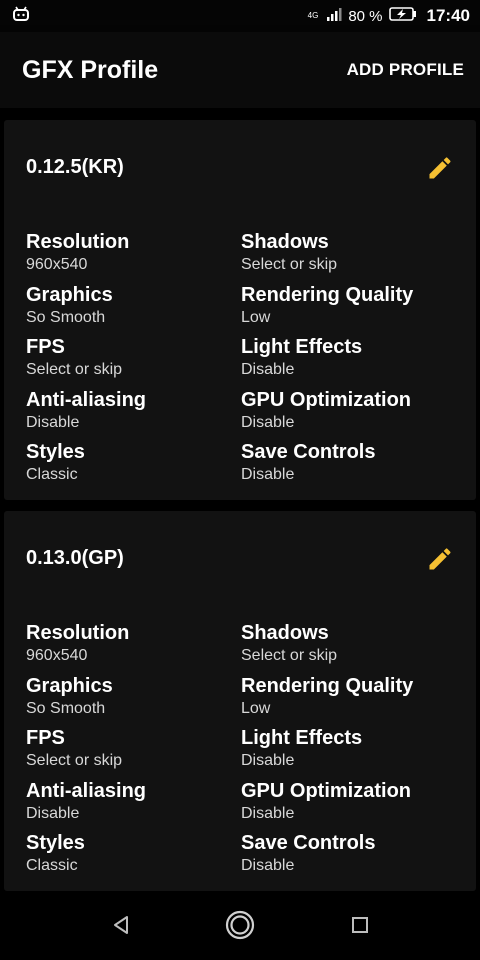 The image size is (480, 960). Describe the element at coordinates (448, 15) in the screenshot. I see `clock: 17:40` at that location.